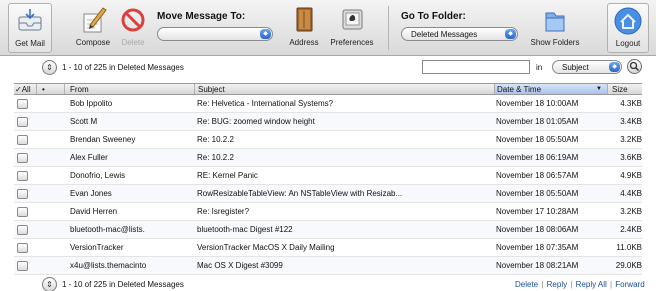 Image resolution: width=656 pixels, height=291 pixels. What do you see at coordinates (629, 284) in the screenshot?
I see `forward-link: Forward` at bounding box center [629, 284].